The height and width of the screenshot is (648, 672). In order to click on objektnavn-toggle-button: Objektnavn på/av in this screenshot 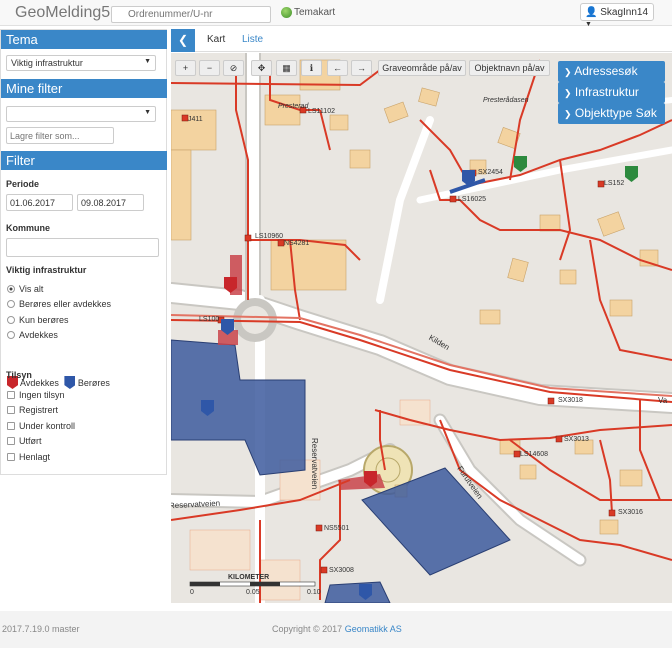, I will do `click(509, 68)`.